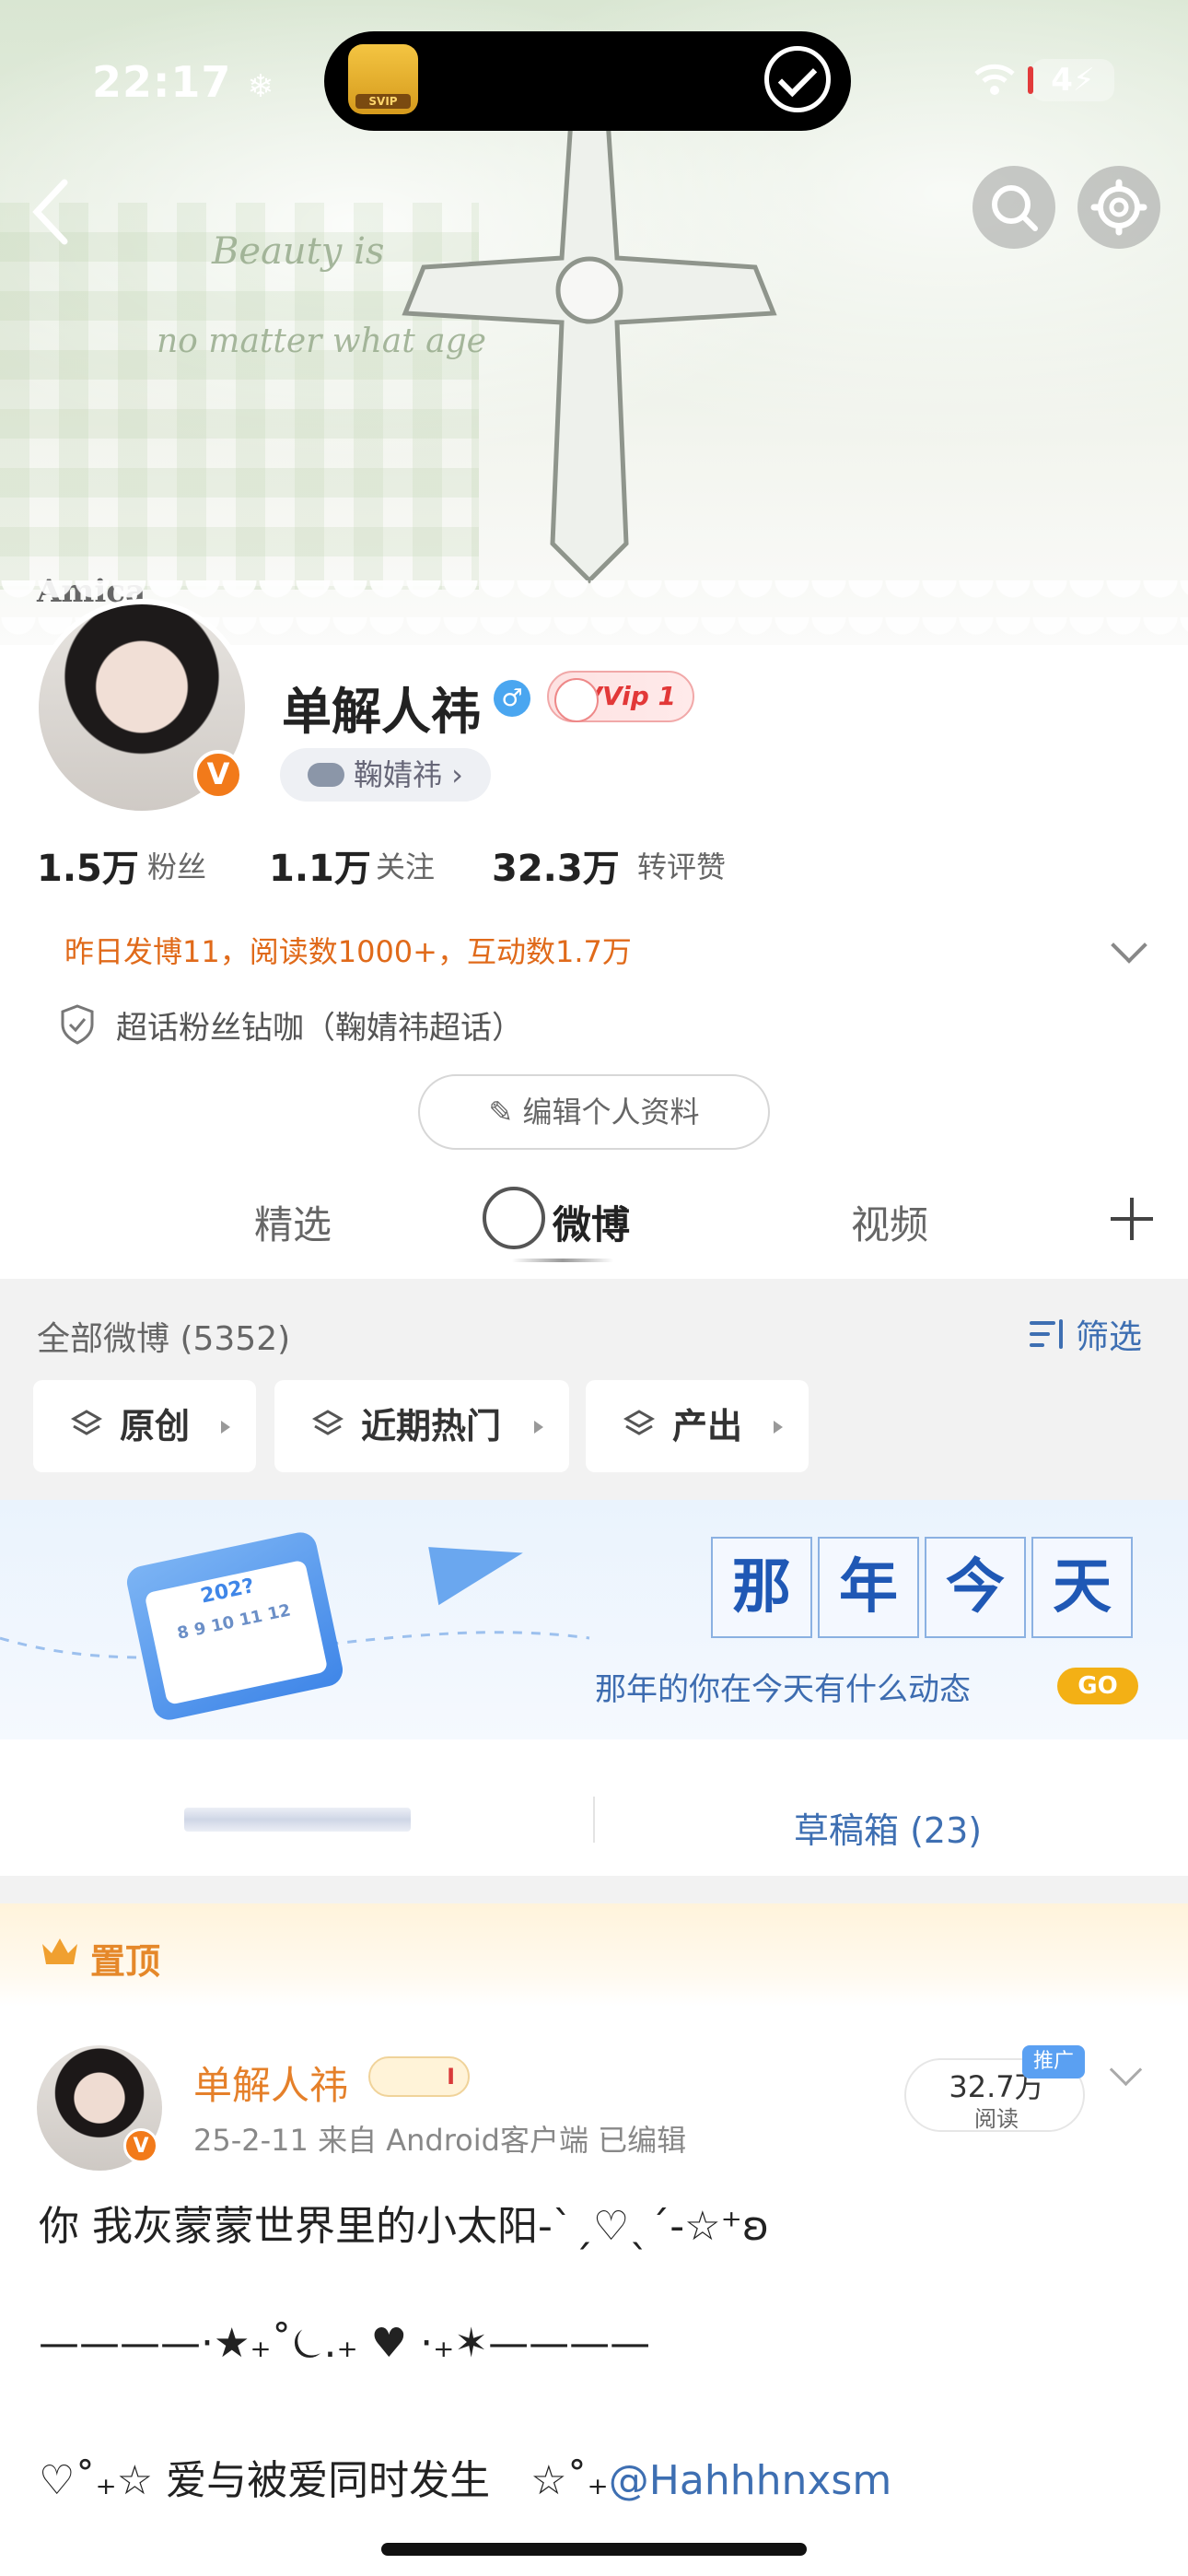  Describe the element at coordinates (888, 1827) in the screenshot. I see `drafts-link: 草稿箱 (23)` at that location.